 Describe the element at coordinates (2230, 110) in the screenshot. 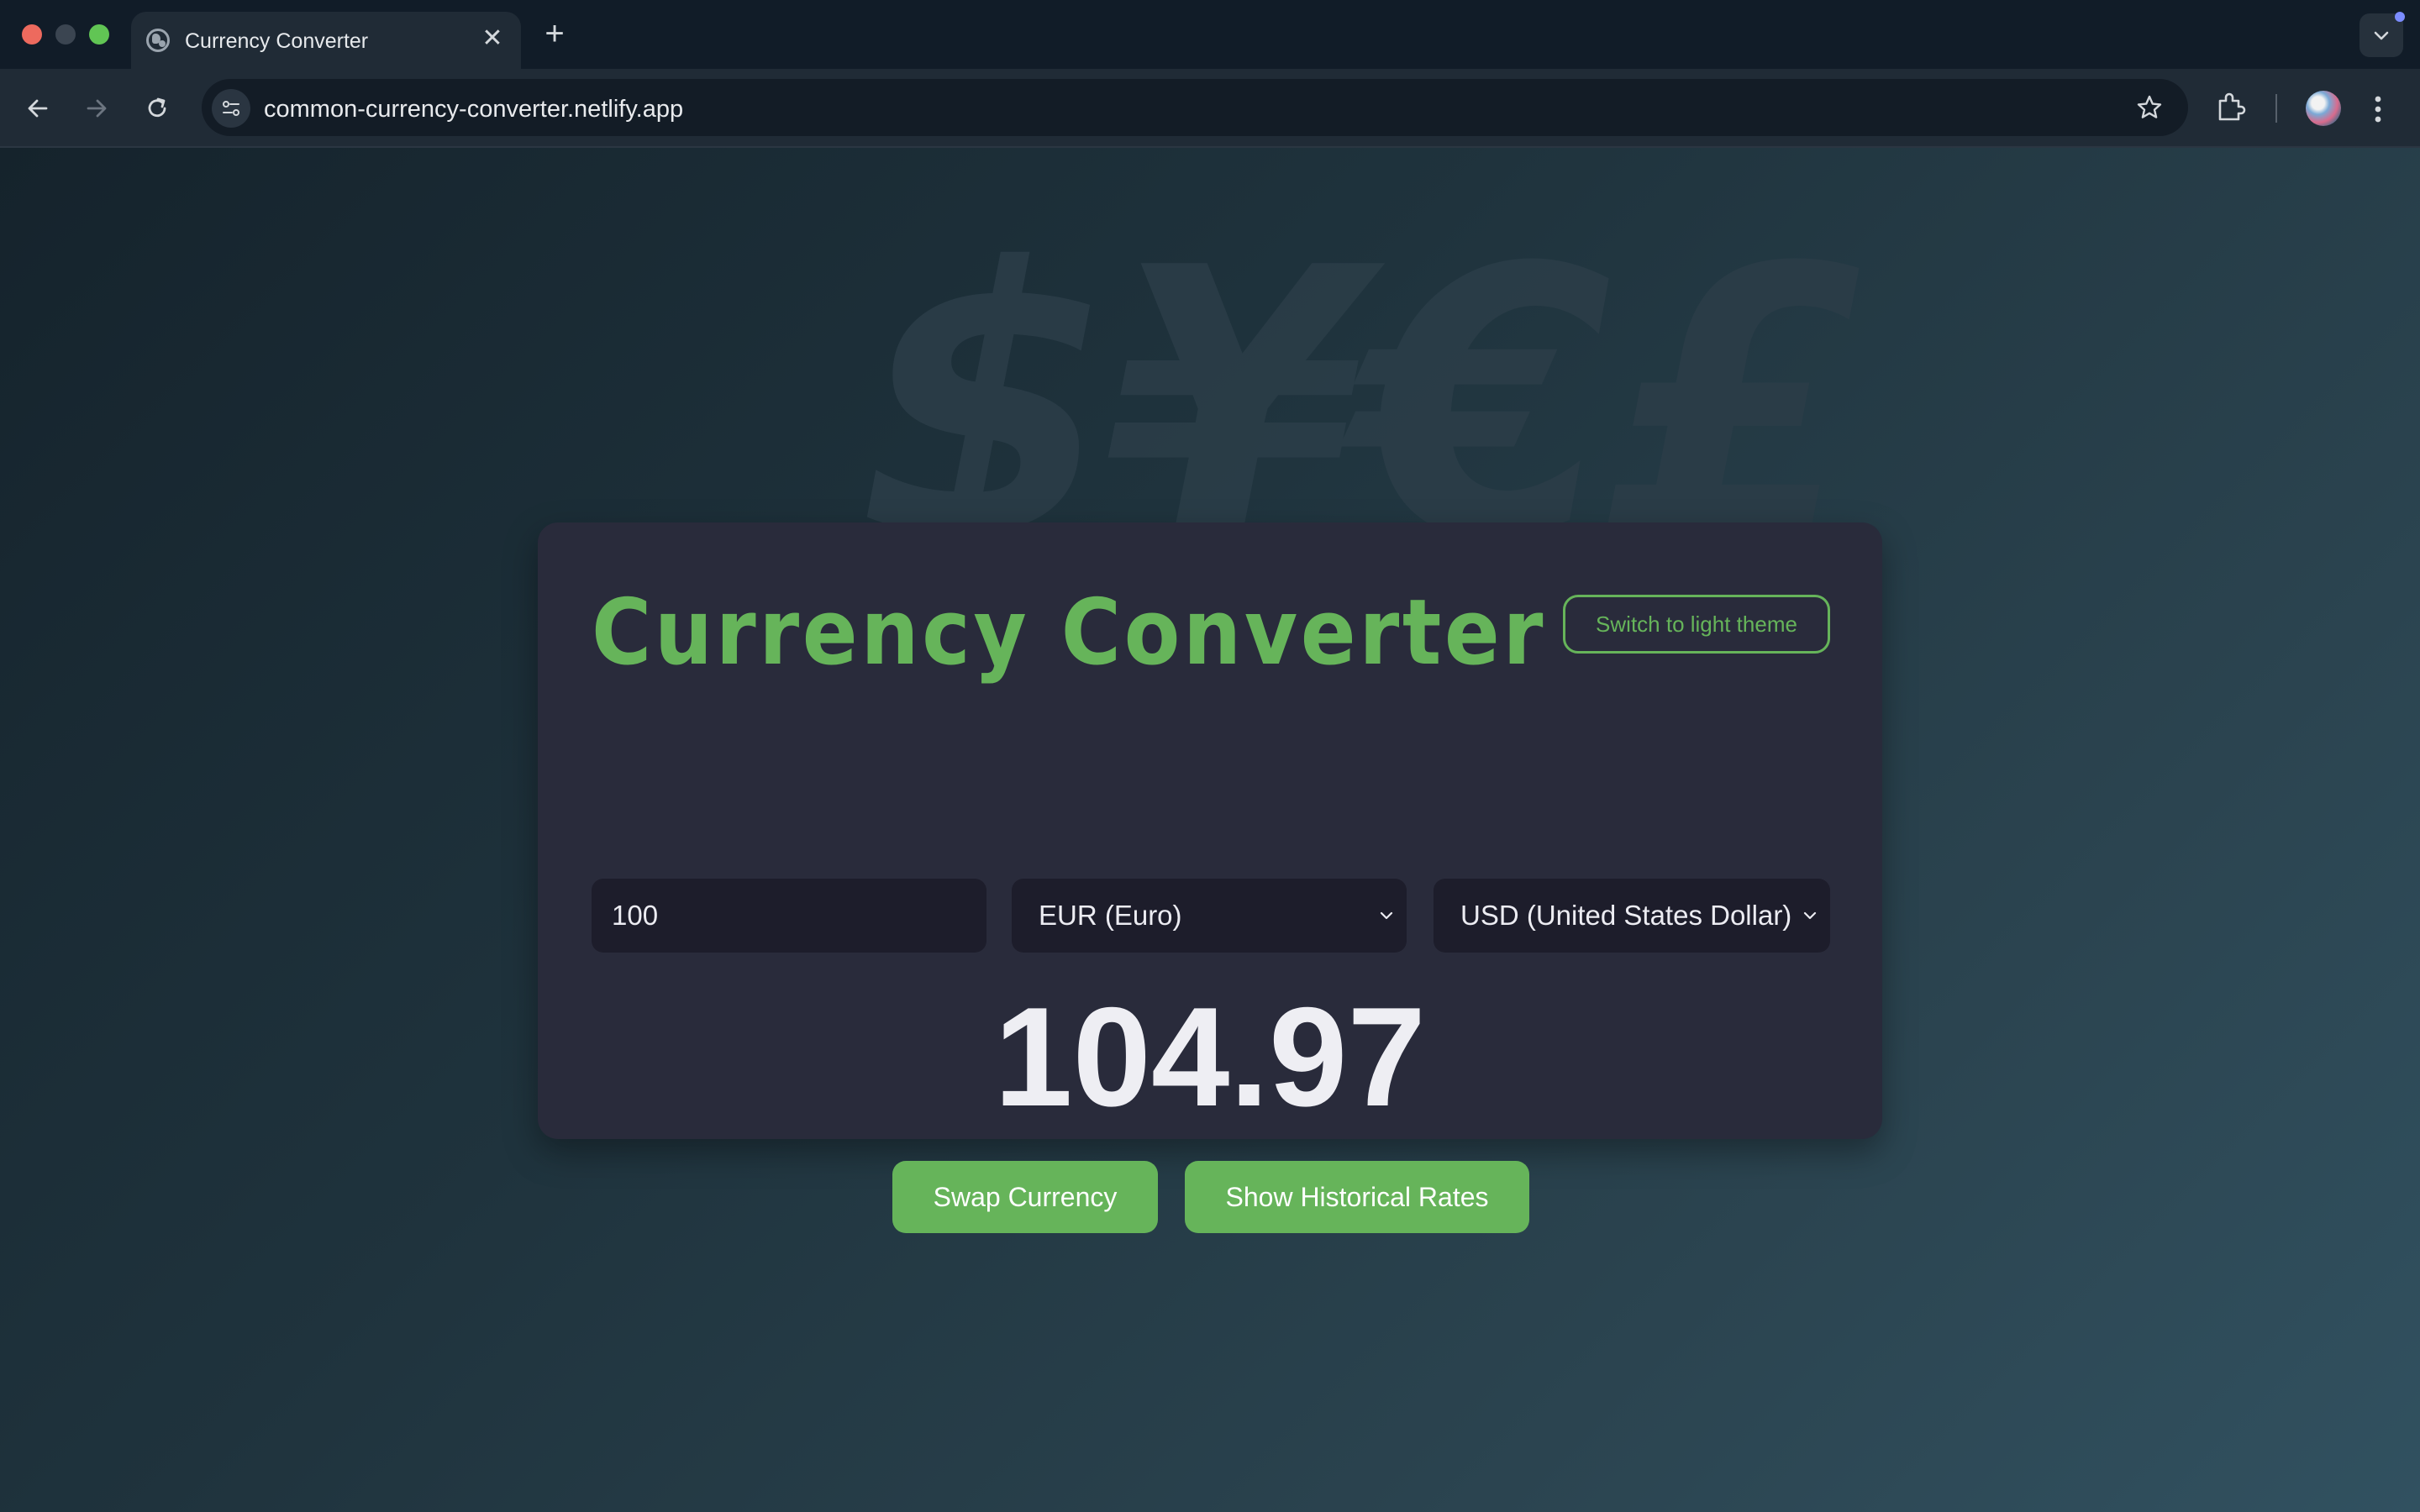

I see `extensions-icon` at that location.